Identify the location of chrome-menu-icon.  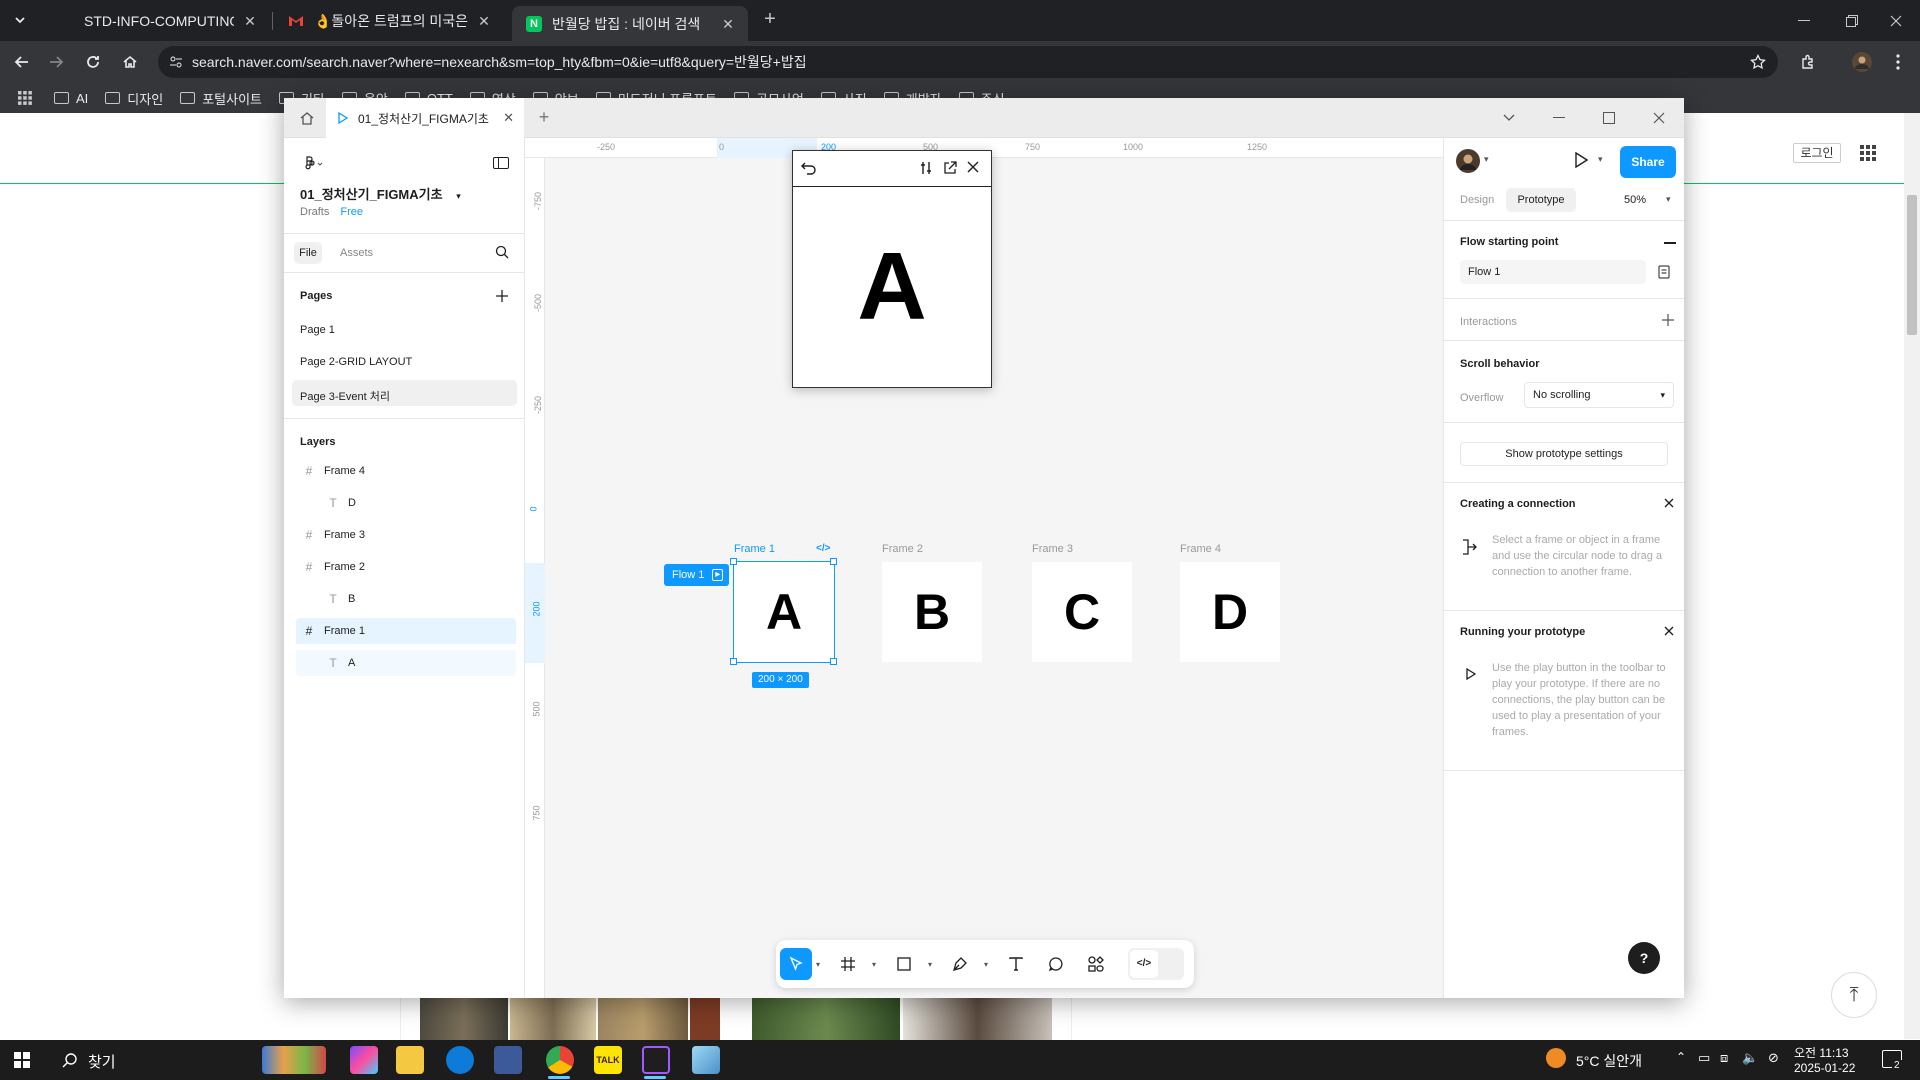
(1898, 62).